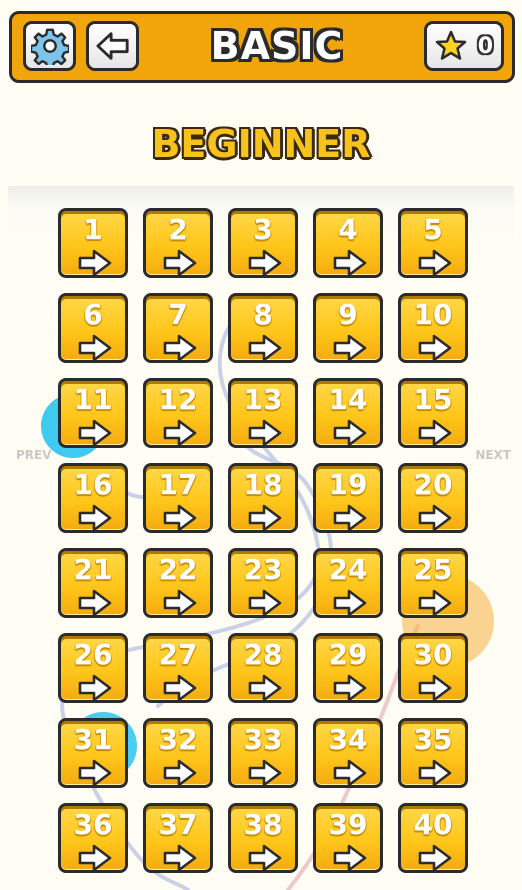 This screenshot has width=522, height=890. What do you see at coordinates (433, 229) in the screenshot?
I see `level-number: 5` at bounding box center [433, 229].